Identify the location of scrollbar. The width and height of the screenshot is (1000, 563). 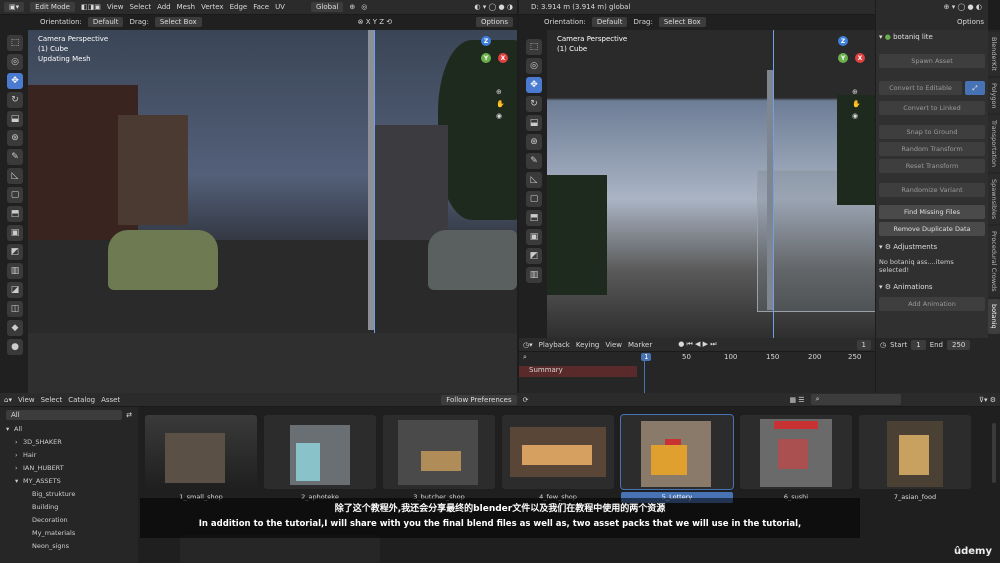
(994, 453).